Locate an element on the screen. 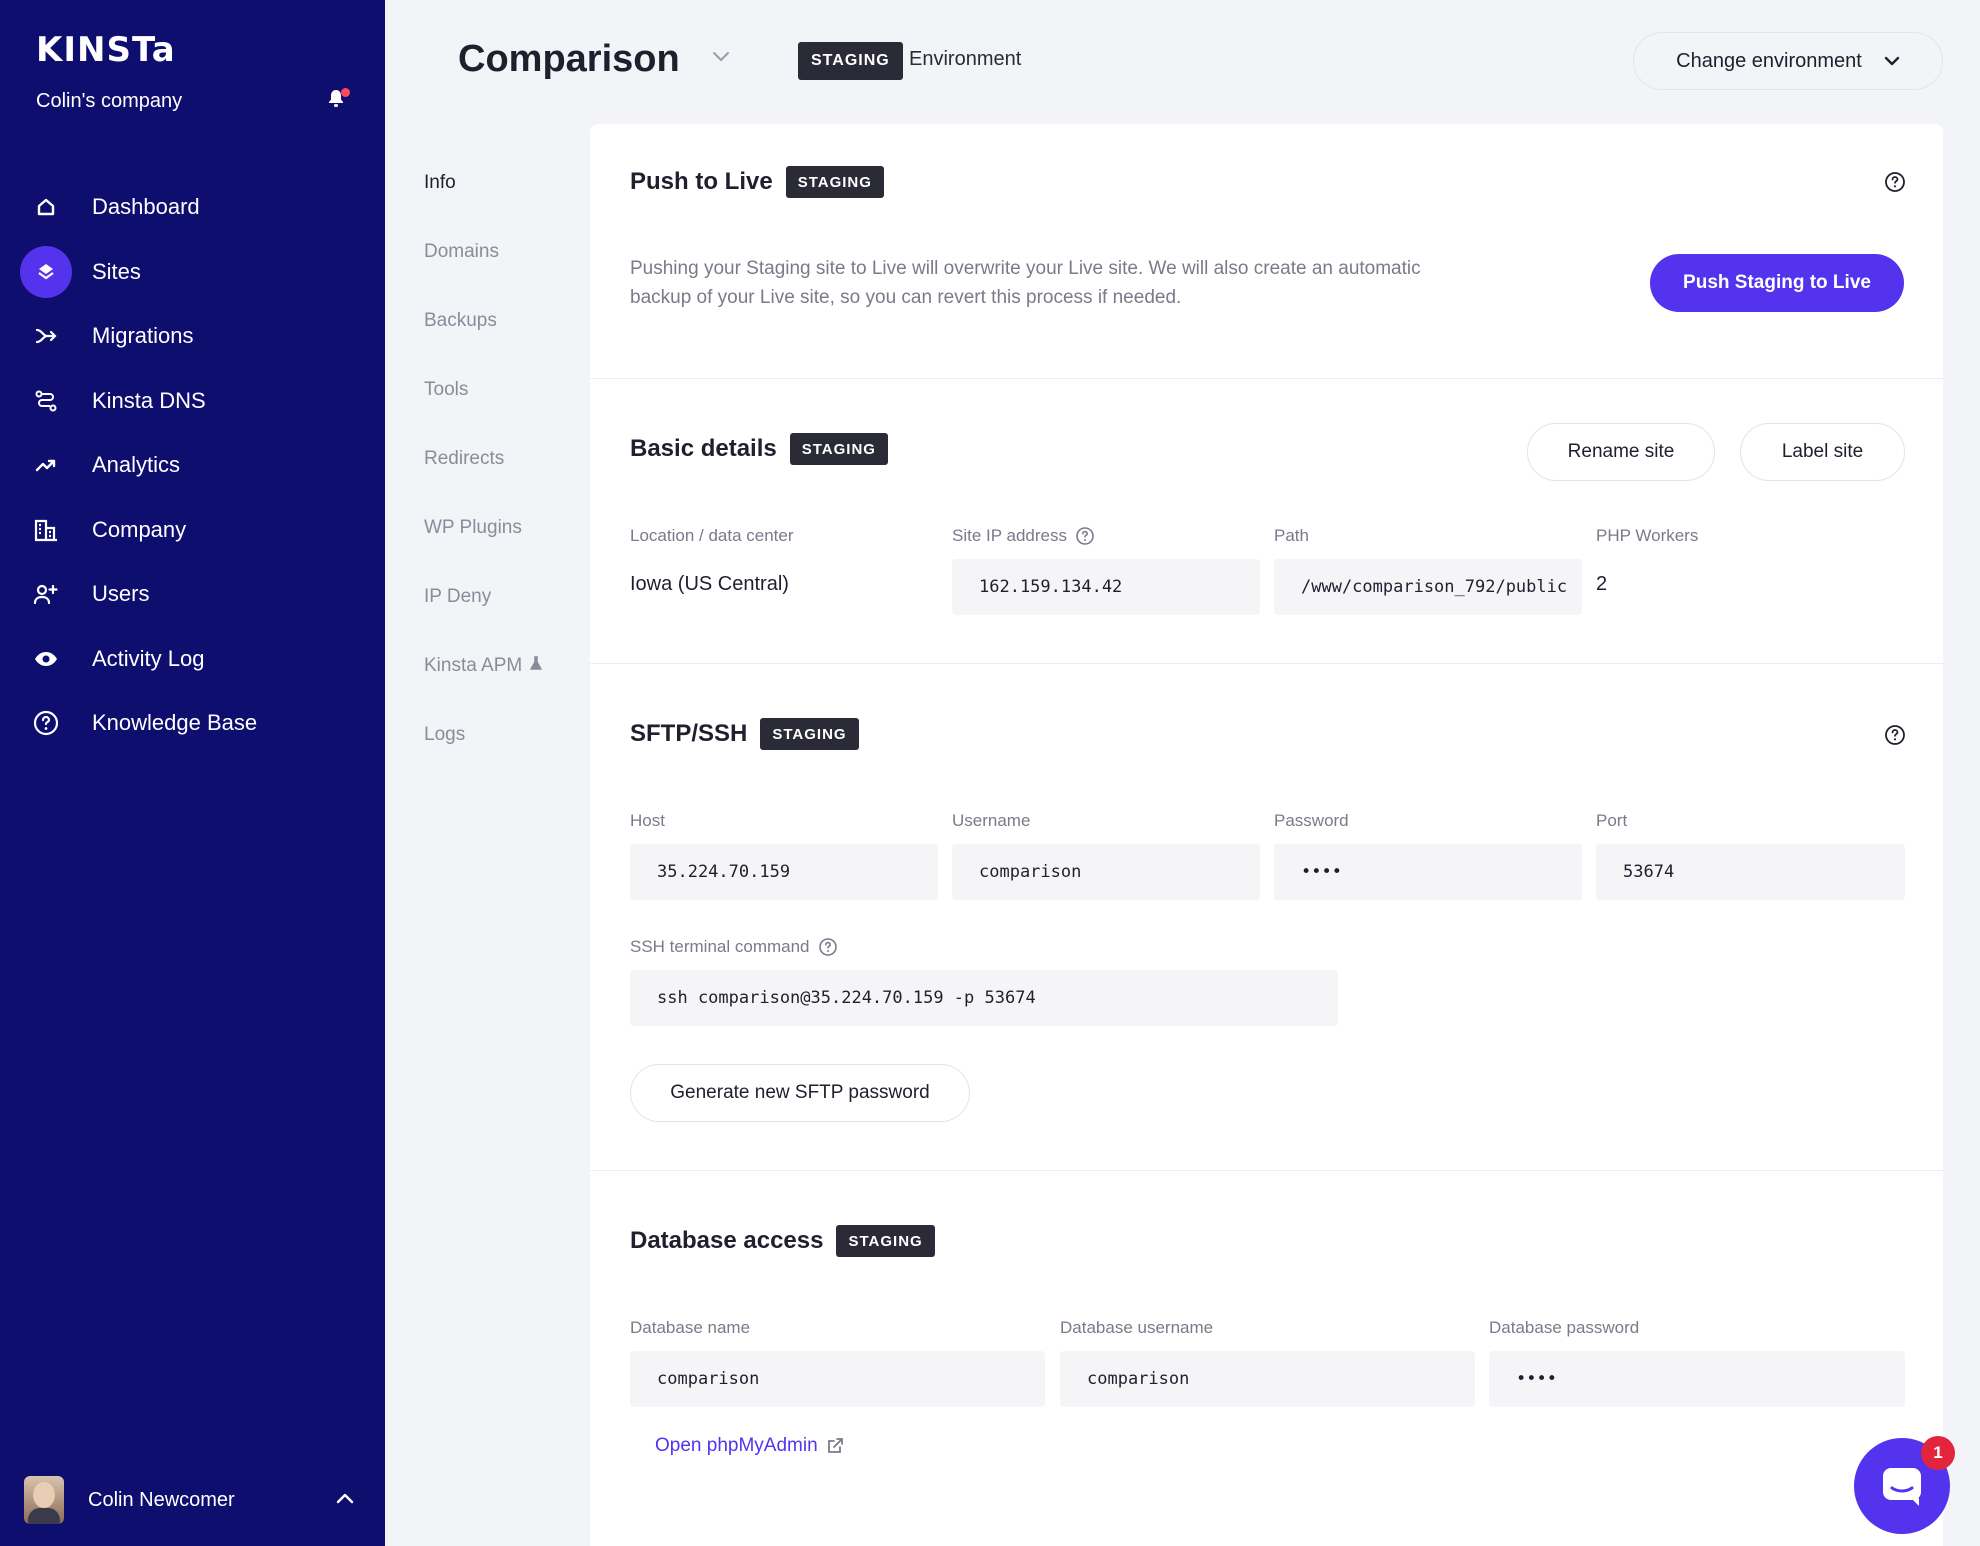  generate-sftp-password-button: Generate new SFTP password is located at coordinates (800, 1093).